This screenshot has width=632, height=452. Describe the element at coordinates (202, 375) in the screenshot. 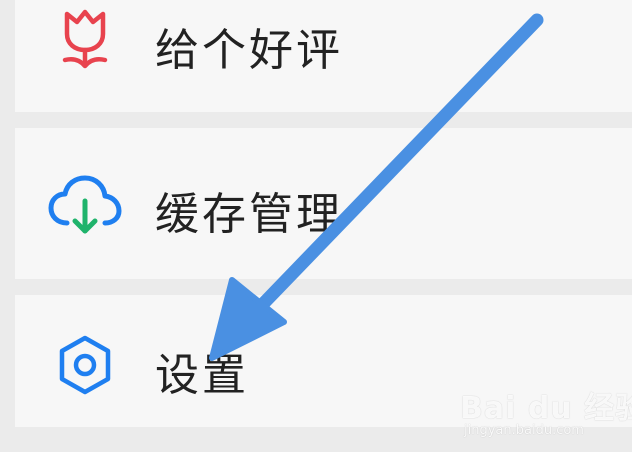

I see `menu-item-label: 设置` at that location.